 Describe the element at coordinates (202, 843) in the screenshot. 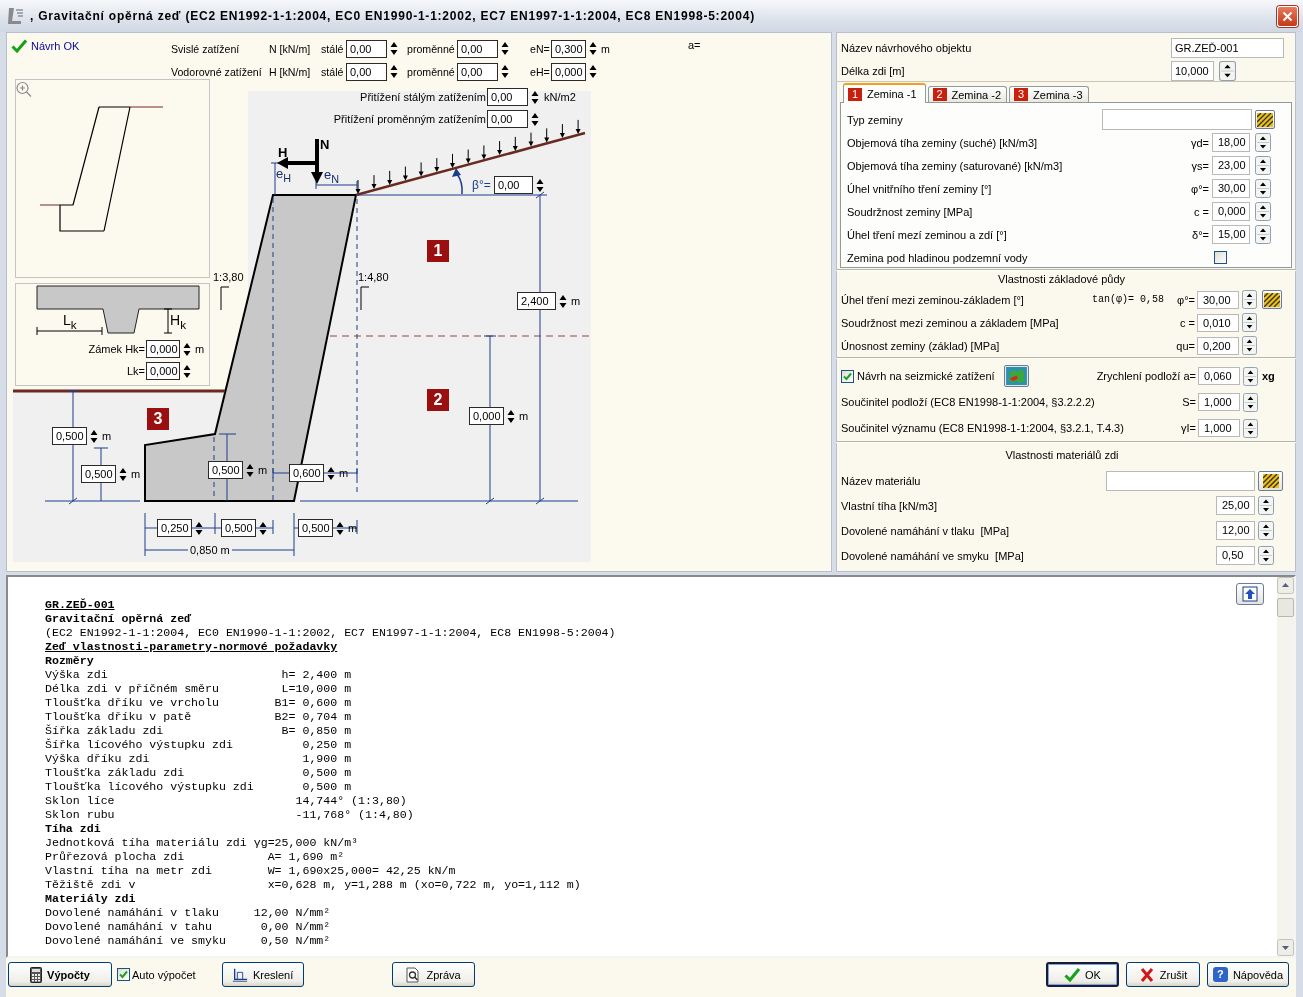

I see `report-line: Jednotková tíha materiálu zdi γg=25,000 kN/m³` at that location.